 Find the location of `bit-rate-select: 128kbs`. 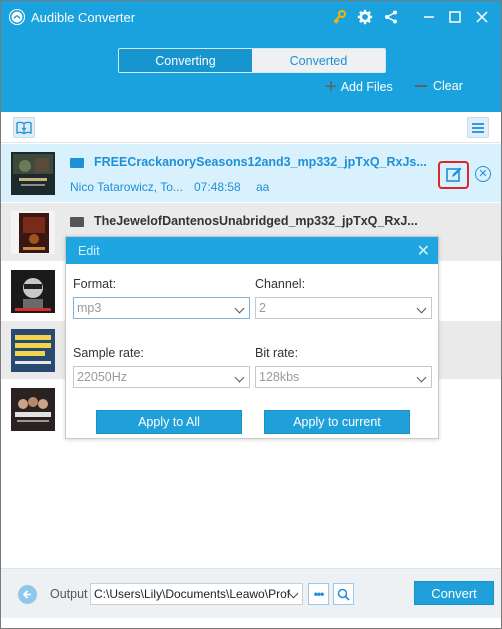

bit-rate-select: 128kbs is located at coordinates (343, 377).